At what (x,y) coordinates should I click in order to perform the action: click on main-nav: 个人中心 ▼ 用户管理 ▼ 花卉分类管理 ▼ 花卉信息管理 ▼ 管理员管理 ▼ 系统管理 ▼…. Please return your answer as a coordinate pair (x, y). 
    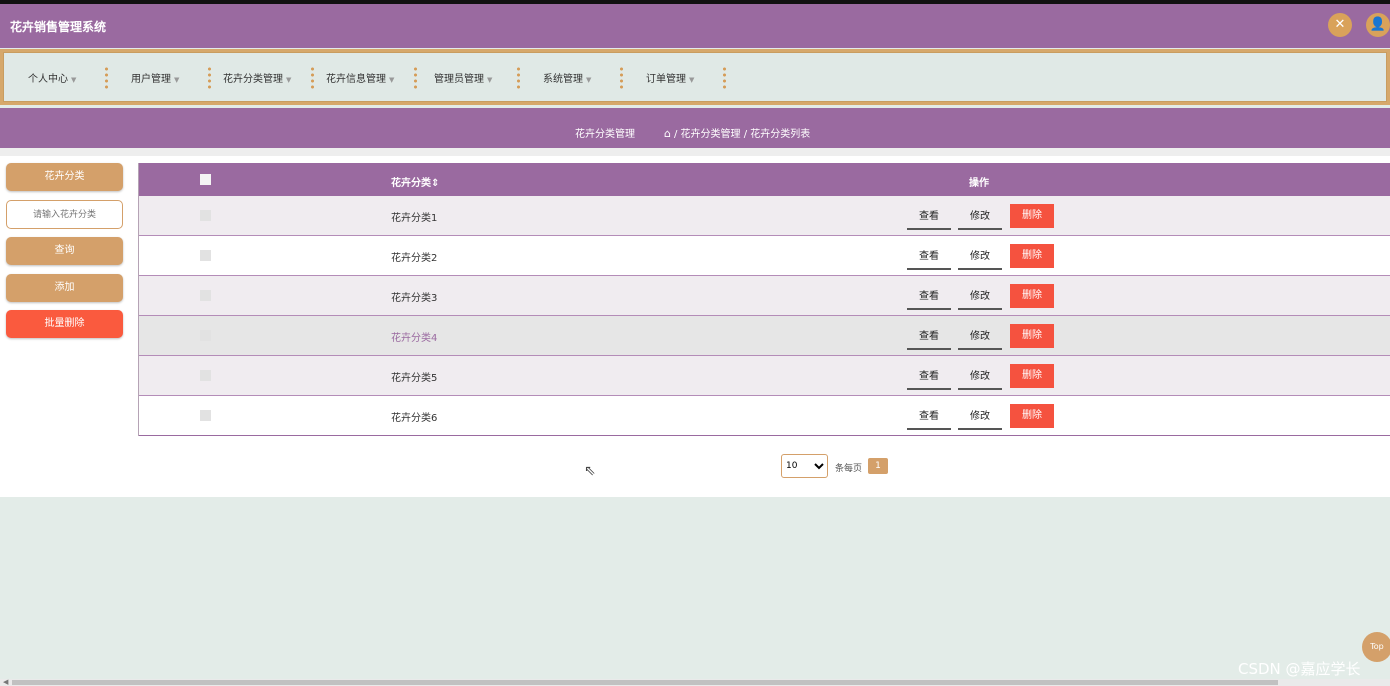
    Looking at the image, I should click on (695, 77).